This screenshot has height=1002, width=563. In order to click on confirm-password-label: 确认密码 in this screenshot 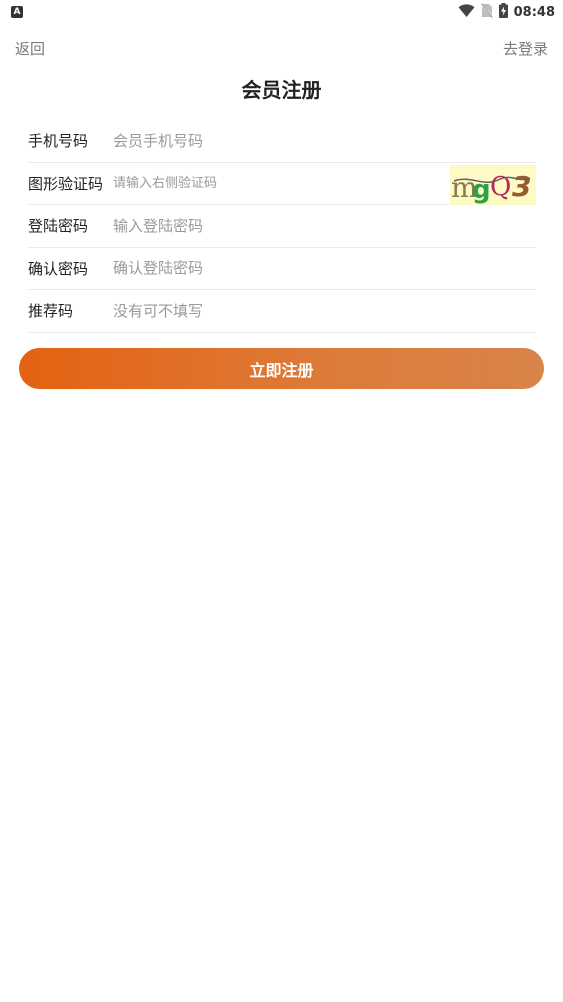, I will do `click(58, 268)`.